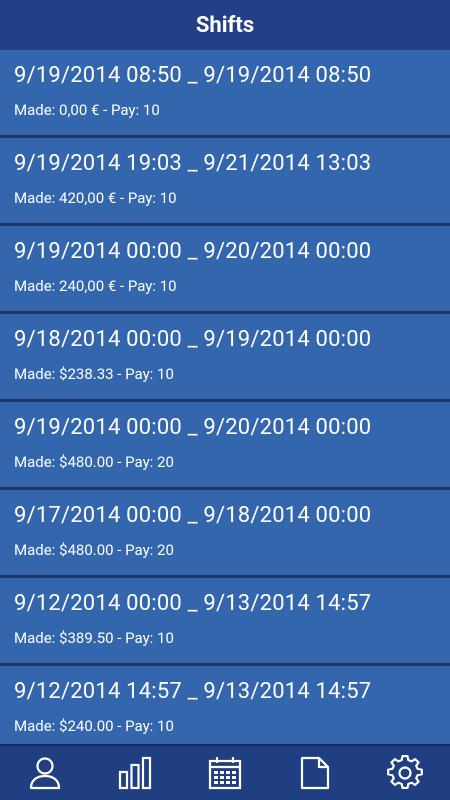  I want to click on gear-icon, so click(405, 772).